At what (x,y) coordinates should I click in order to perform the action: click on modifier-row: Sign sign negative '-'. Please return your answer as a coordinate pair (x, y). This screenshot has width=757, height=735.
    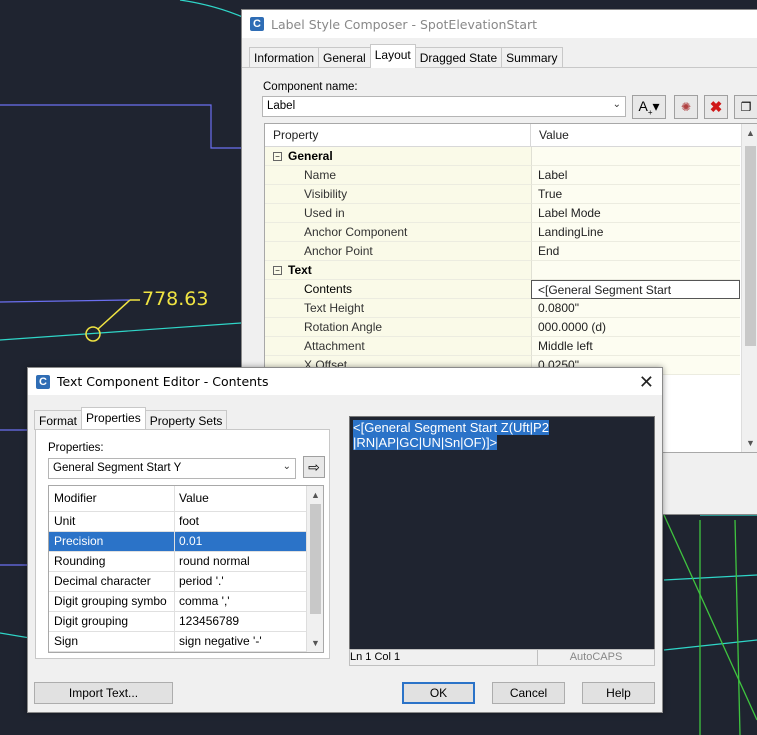
    Looking at the image, I should click on (186, 642).